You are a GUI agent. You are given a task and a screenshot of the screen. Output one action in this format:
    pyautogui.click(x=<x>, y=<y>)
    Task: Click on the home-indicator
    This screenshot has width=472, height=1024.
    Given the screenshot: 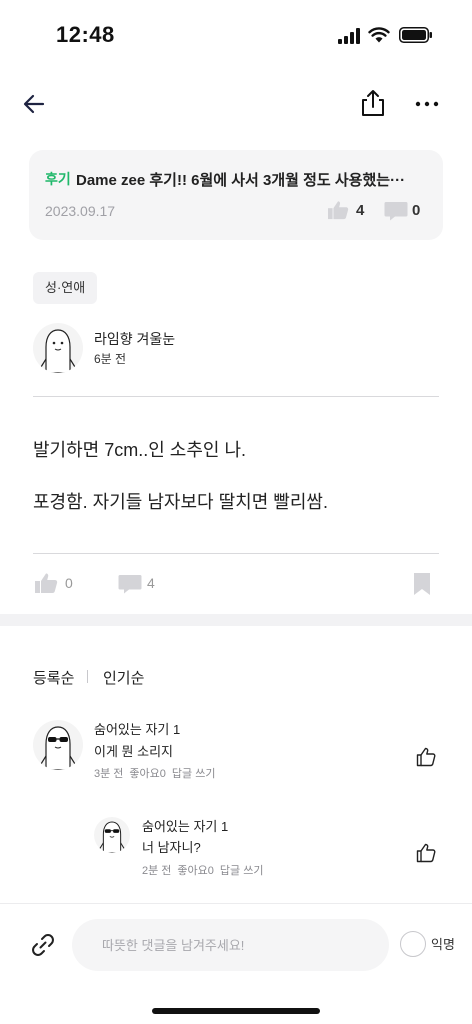 What is the action you would take?
    pyautogui.click(x=236, y=1011)
    